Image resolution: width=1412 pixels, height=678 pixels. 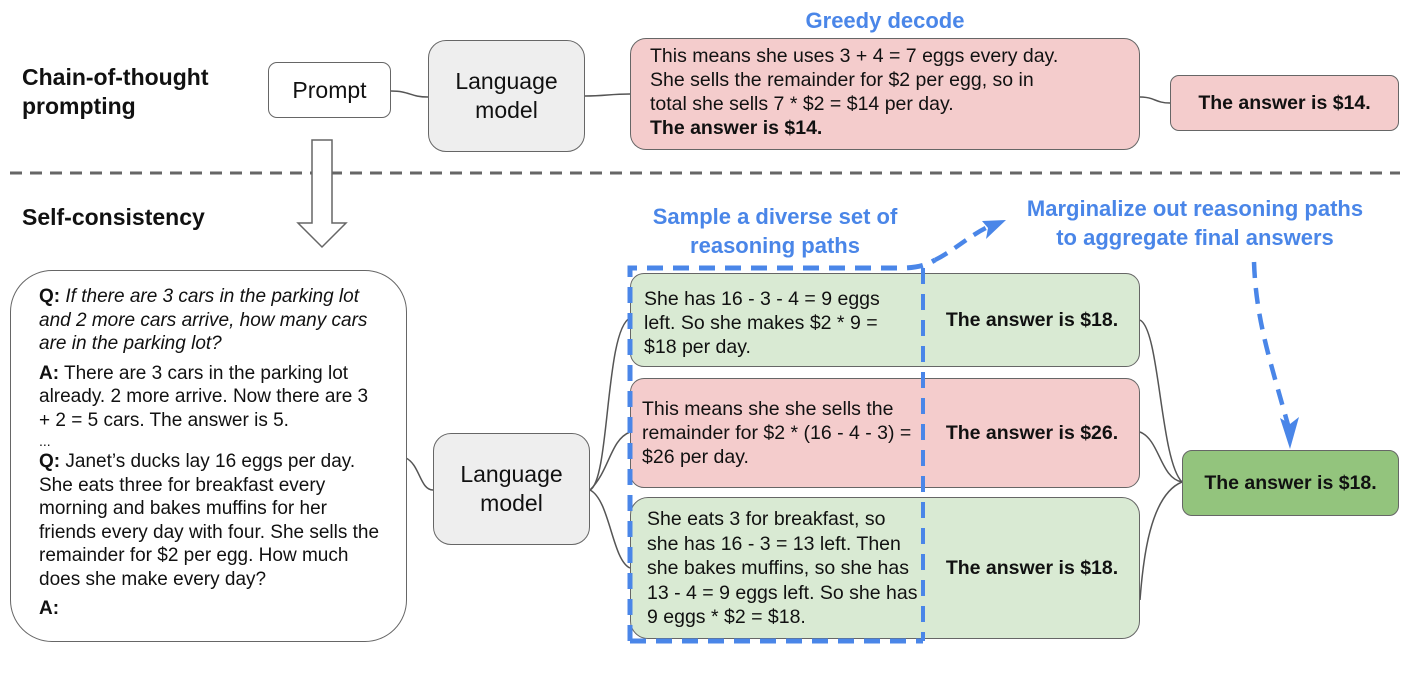 What do you see at coordinates (736, 128) in the screenshot?
I see `greedy-answer: The answer is $14.` at bounding box center [736, 128].